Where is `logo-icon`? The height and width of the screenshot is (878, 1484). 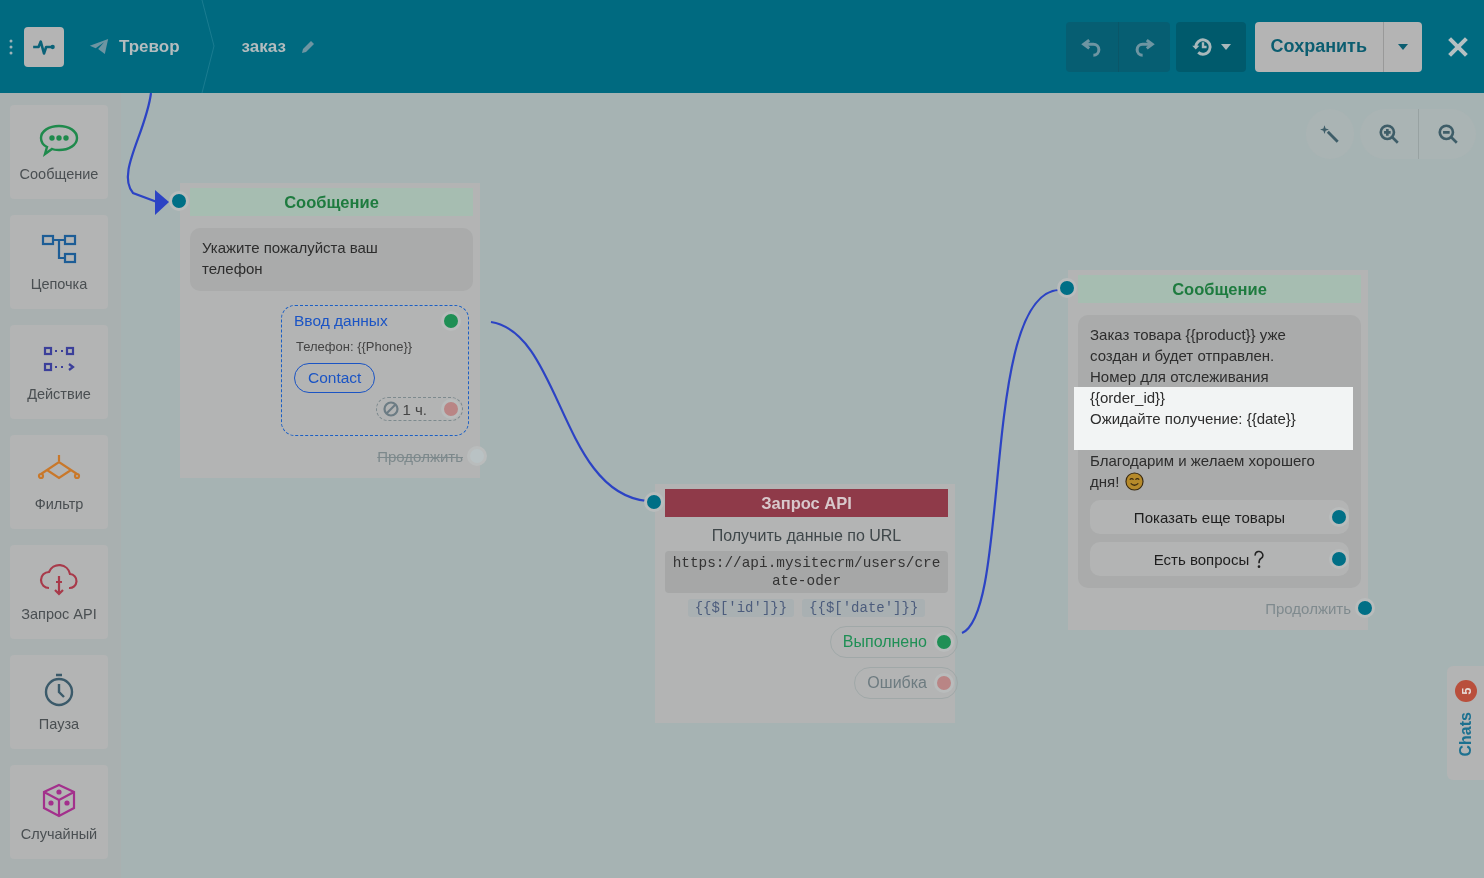 logo-icon is located at coordinates (44, 46).